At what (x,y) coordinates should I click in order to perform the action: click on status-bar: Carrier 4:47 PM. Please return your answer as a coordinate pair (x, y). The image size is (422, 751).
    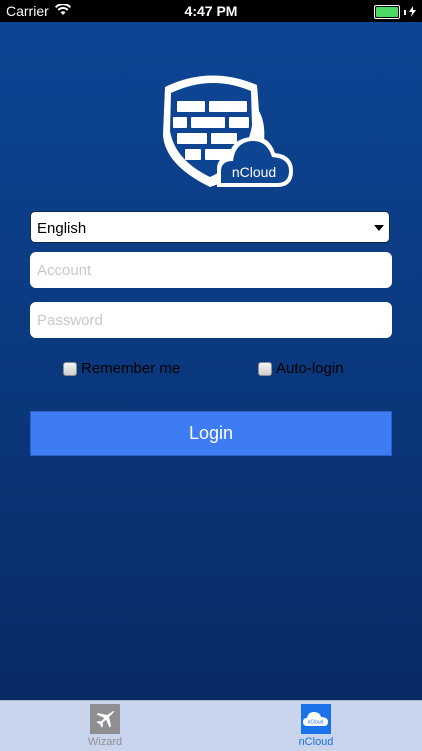
    Looking at the image, I should click on (211, 11).